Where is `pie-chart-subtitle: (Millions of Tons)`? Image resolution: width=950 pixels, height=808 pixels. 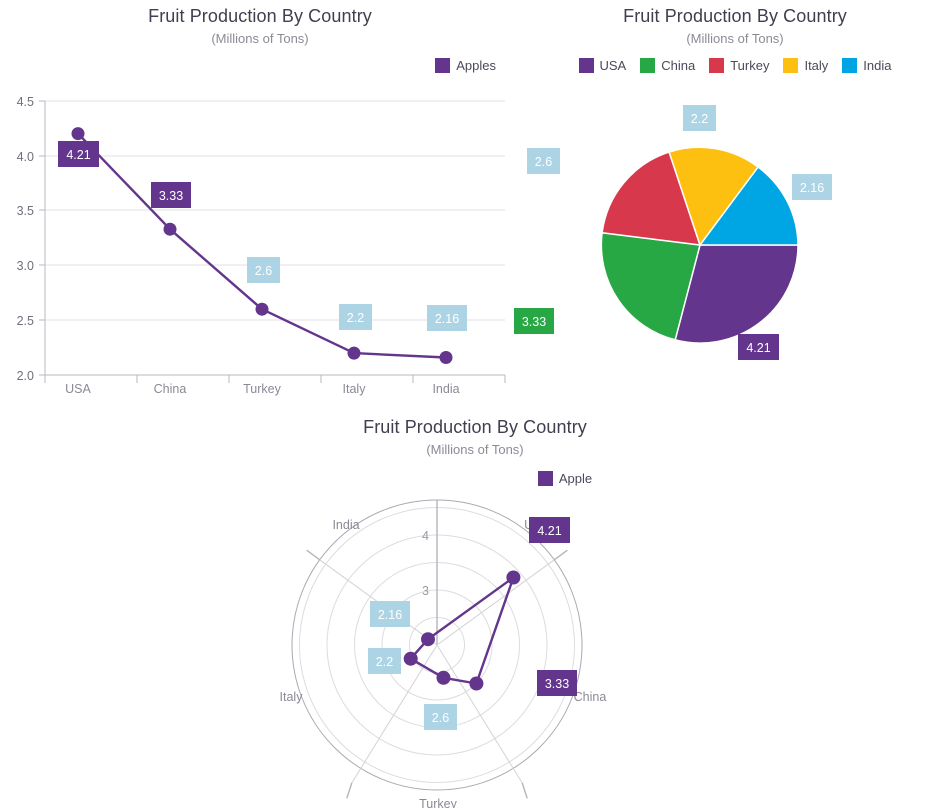
pie-chart-subtitle: (Millions of Tons) is located at coordinates (735, 38).